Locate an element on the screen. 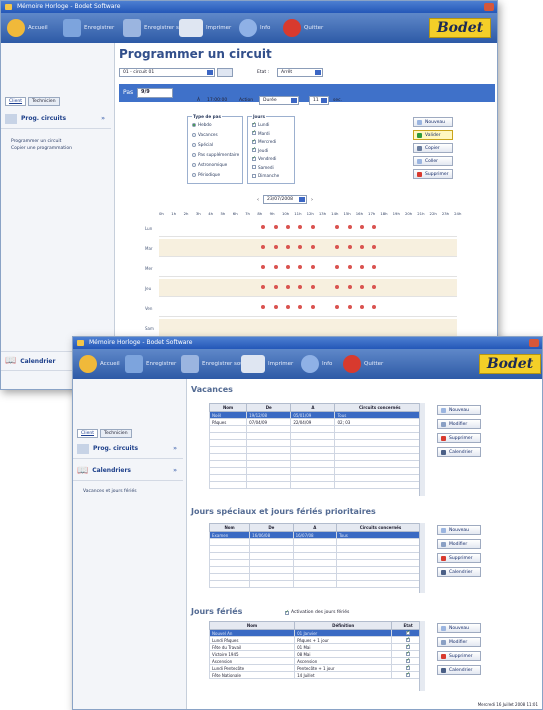 The height and width of the screenshot is (710, 543). validate-button: Valider is located at coordinates (433, 135).